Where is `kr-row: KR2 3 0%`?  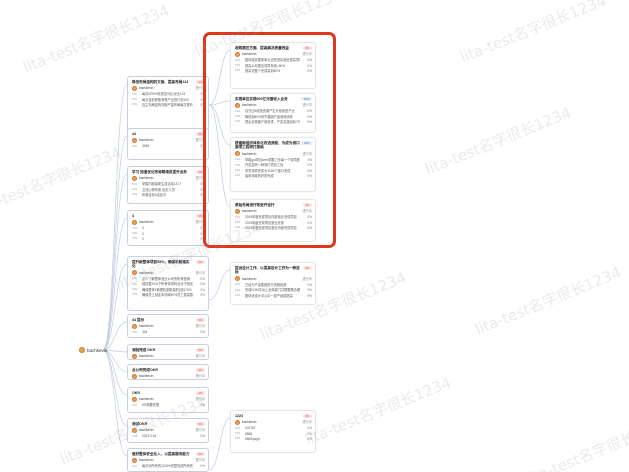
kr-row: KR2 3 0% is located at coordinates (168, 234).